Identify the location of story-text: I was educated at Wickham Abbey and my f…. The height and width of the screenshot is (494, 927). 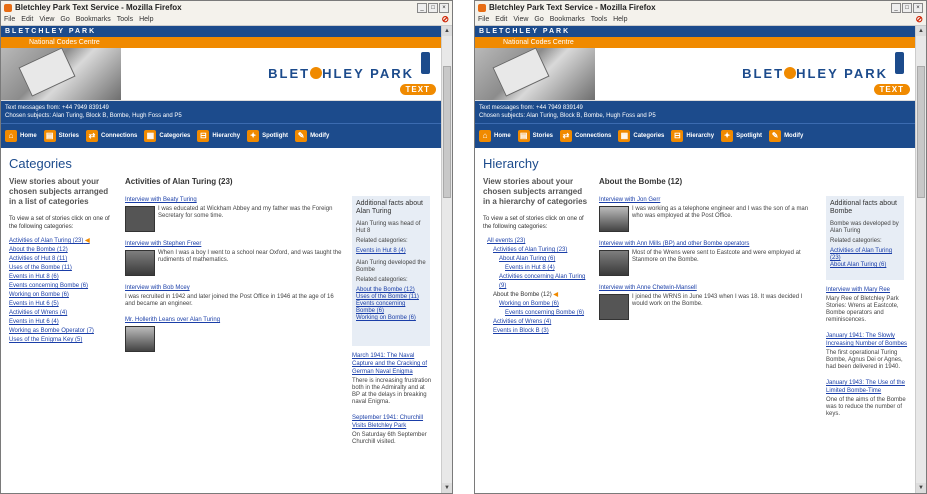
(245, 212).